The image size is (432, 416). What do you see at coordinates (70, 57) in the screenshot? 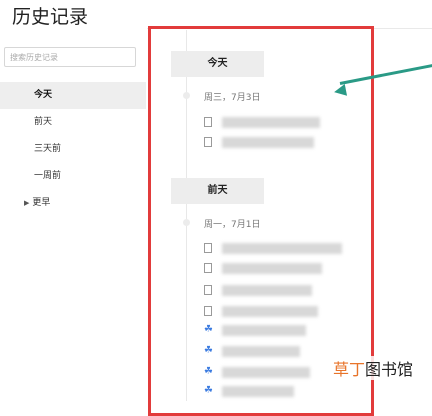
I see `search-input: 搜索历史记录` at bounding box center [70, 57].